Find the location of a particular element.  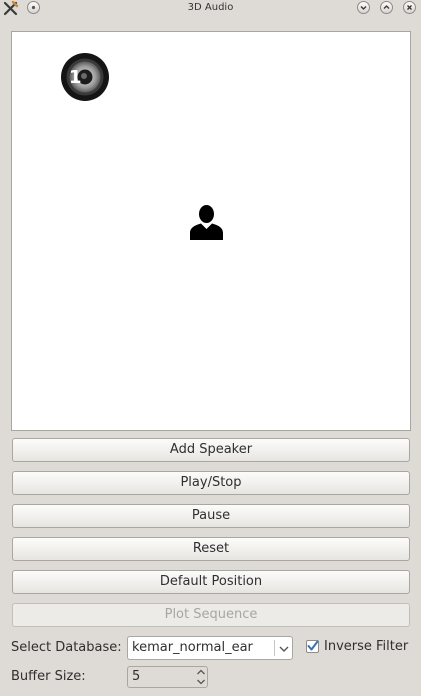

select-database-label: Select Database: is located at coordinates (66, 647).